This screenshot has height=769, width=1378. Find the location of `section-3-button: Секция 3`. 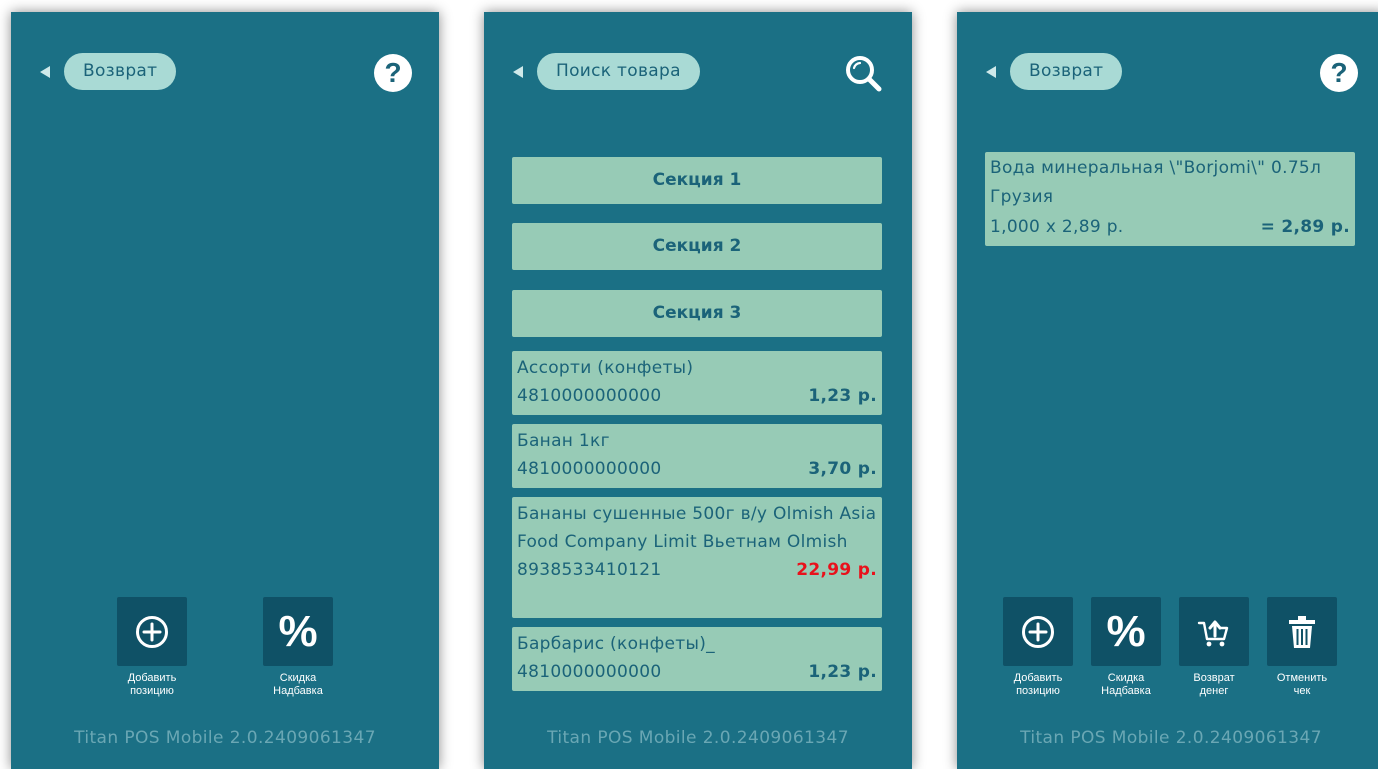

section-3-button: Секция 3 is located at coordinates (697, 313).